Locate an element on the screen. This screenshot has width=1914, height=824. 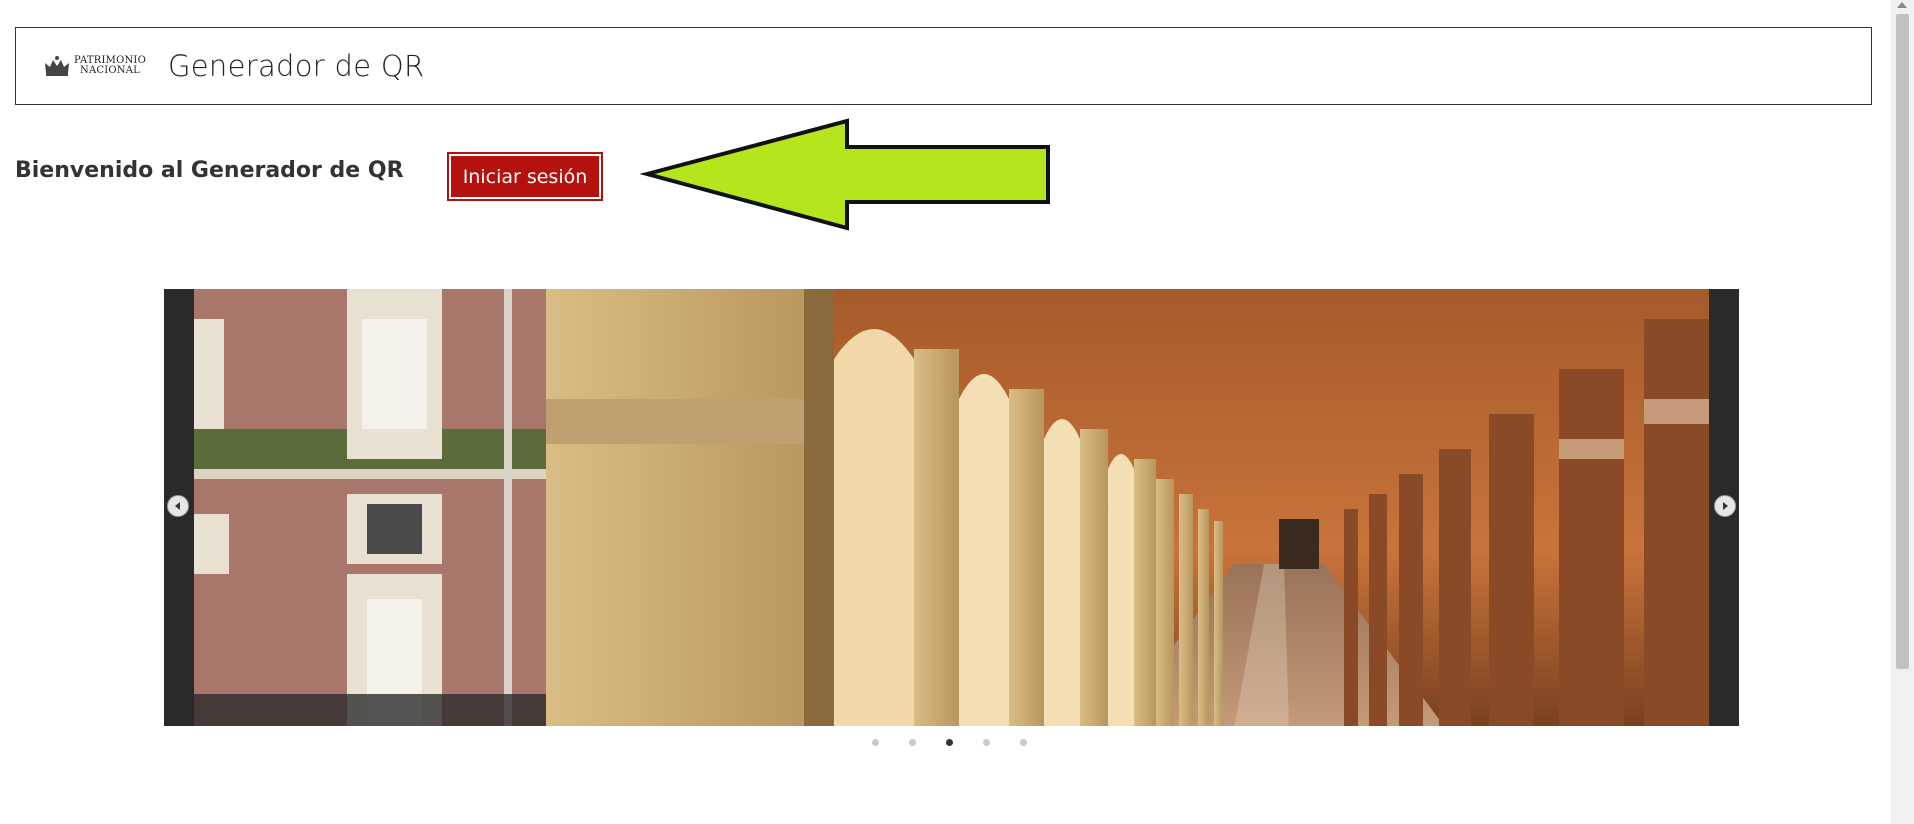
carousel-indicators is located at coordinates (949, 742).